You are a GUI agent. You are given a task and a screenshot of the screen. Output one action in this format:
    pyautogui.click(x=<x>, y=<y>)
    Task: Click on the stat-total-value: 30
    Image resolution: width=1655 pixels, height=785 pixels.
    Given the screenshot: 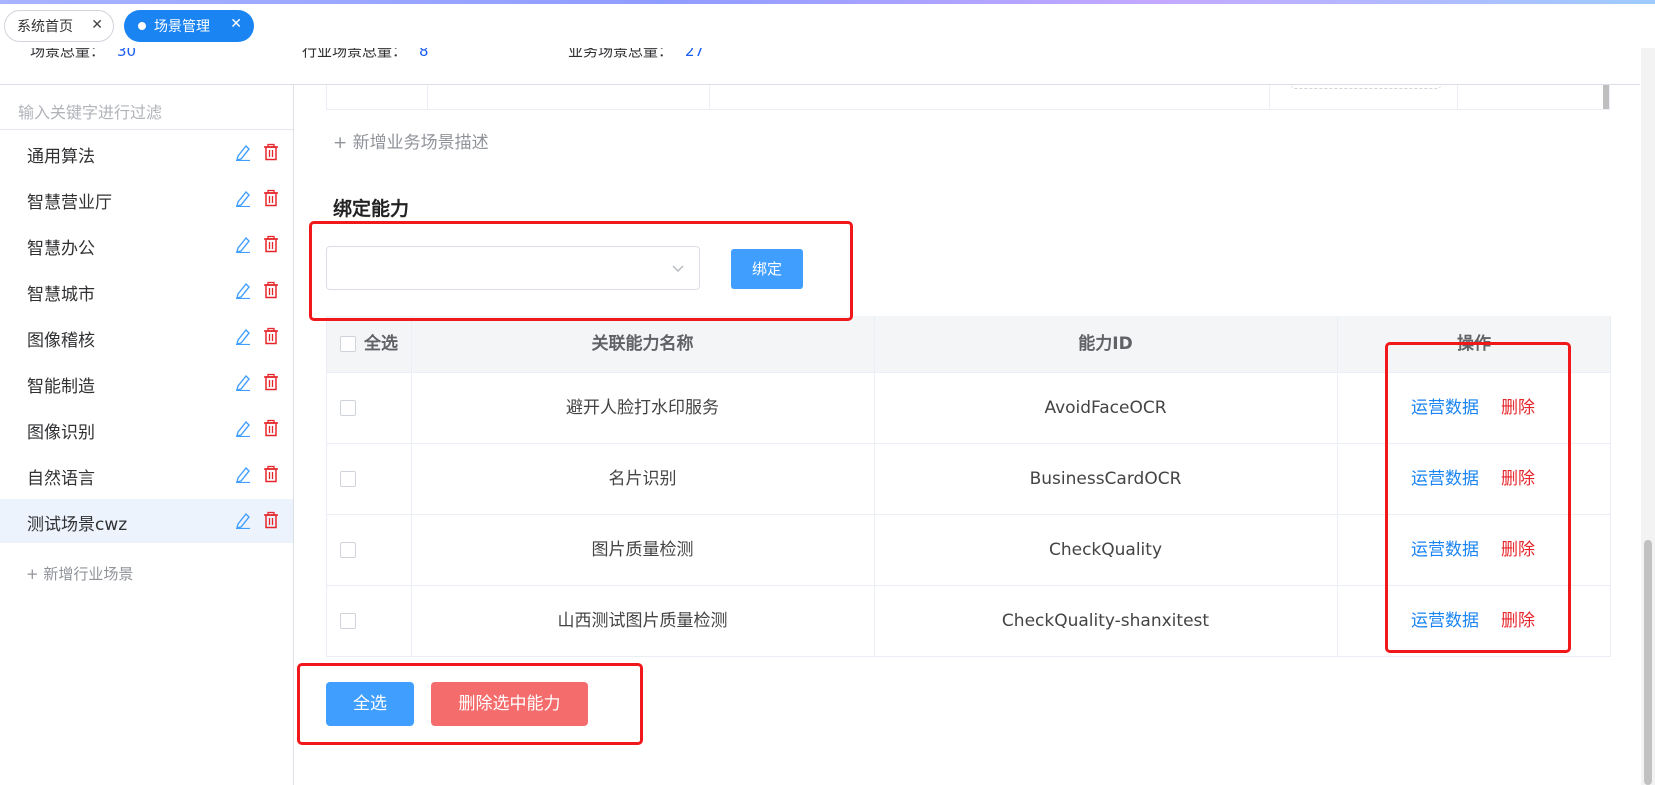 What is the action you would take?
    pyautogui.click(x=127, y=54)
    